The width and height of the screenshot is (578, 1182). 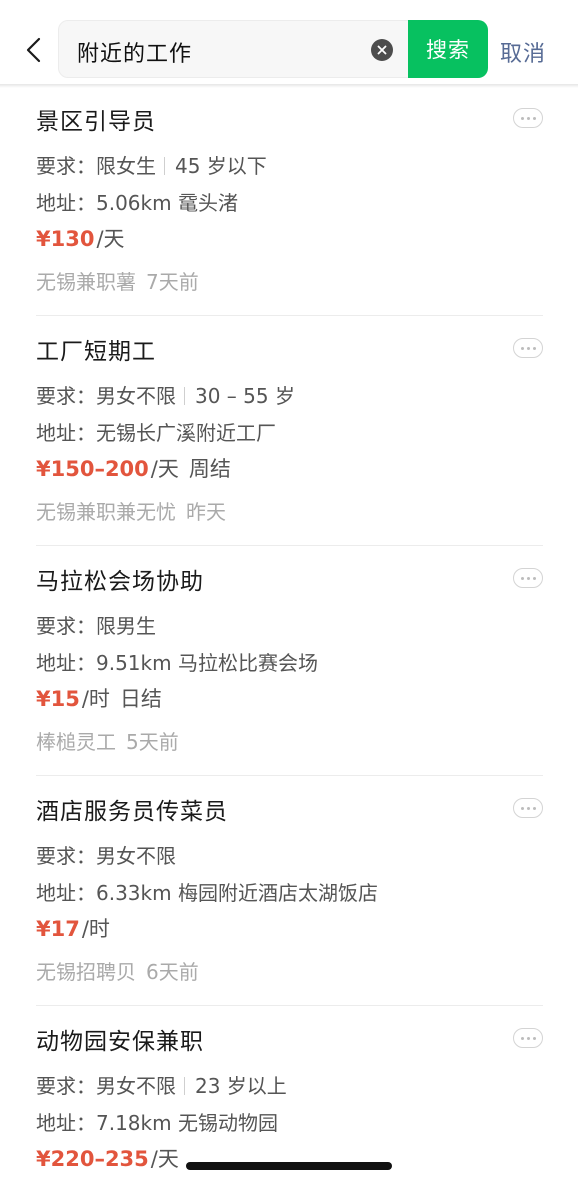 What do you see at coordinates (106, 512) in the screenshot?
I see `source-name: 无锡兼职兼无忧` at bounding box center [106, 512].